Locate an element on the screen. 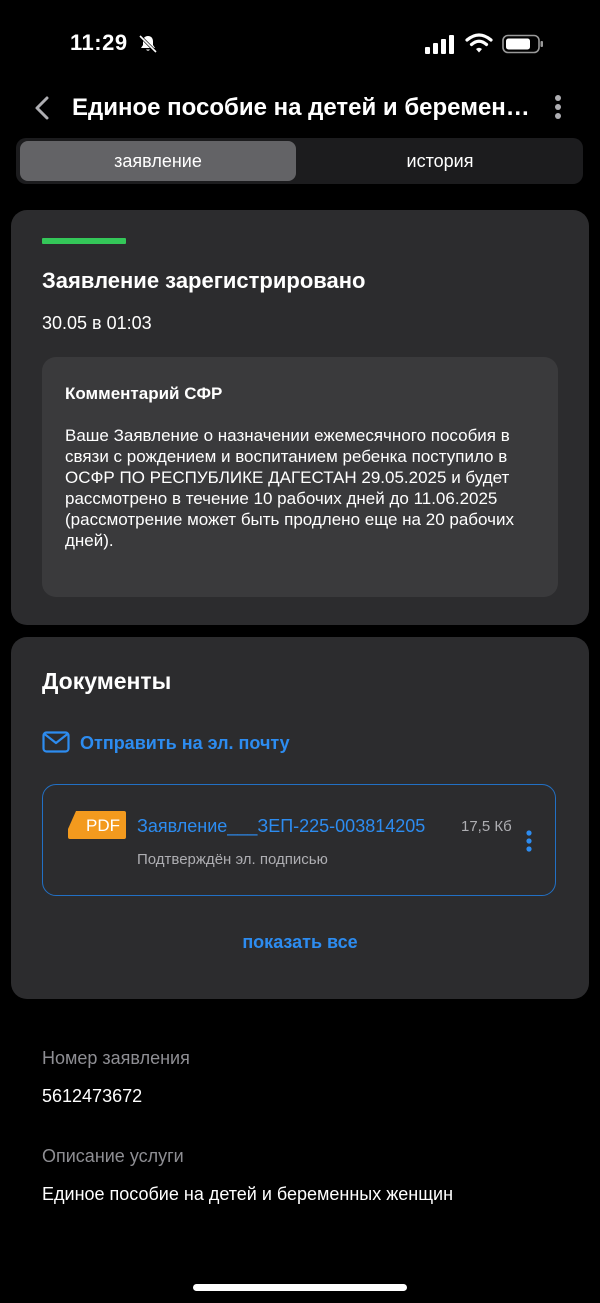 The image size is (600, 1303). battery-icon is located at coordinates (522, 44).